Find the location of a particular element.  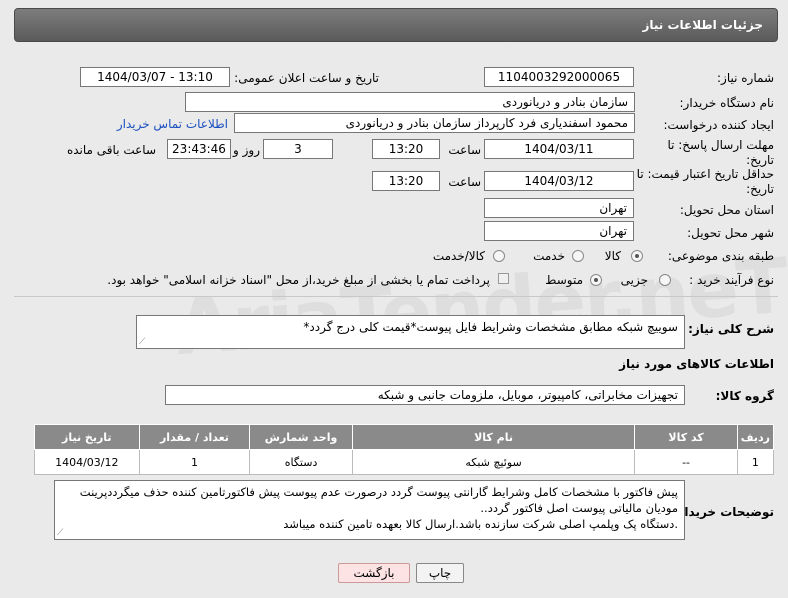

back-button: بازگشت is located at coordinates (374, 573).